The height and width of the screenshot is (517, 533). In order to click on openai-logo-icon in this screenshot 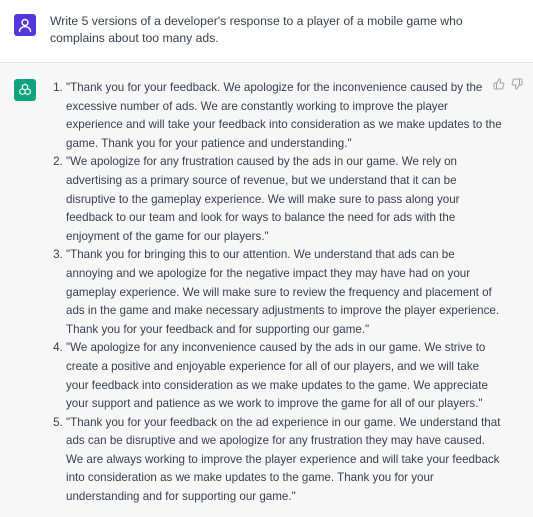, I will do `click(25, 89)`.